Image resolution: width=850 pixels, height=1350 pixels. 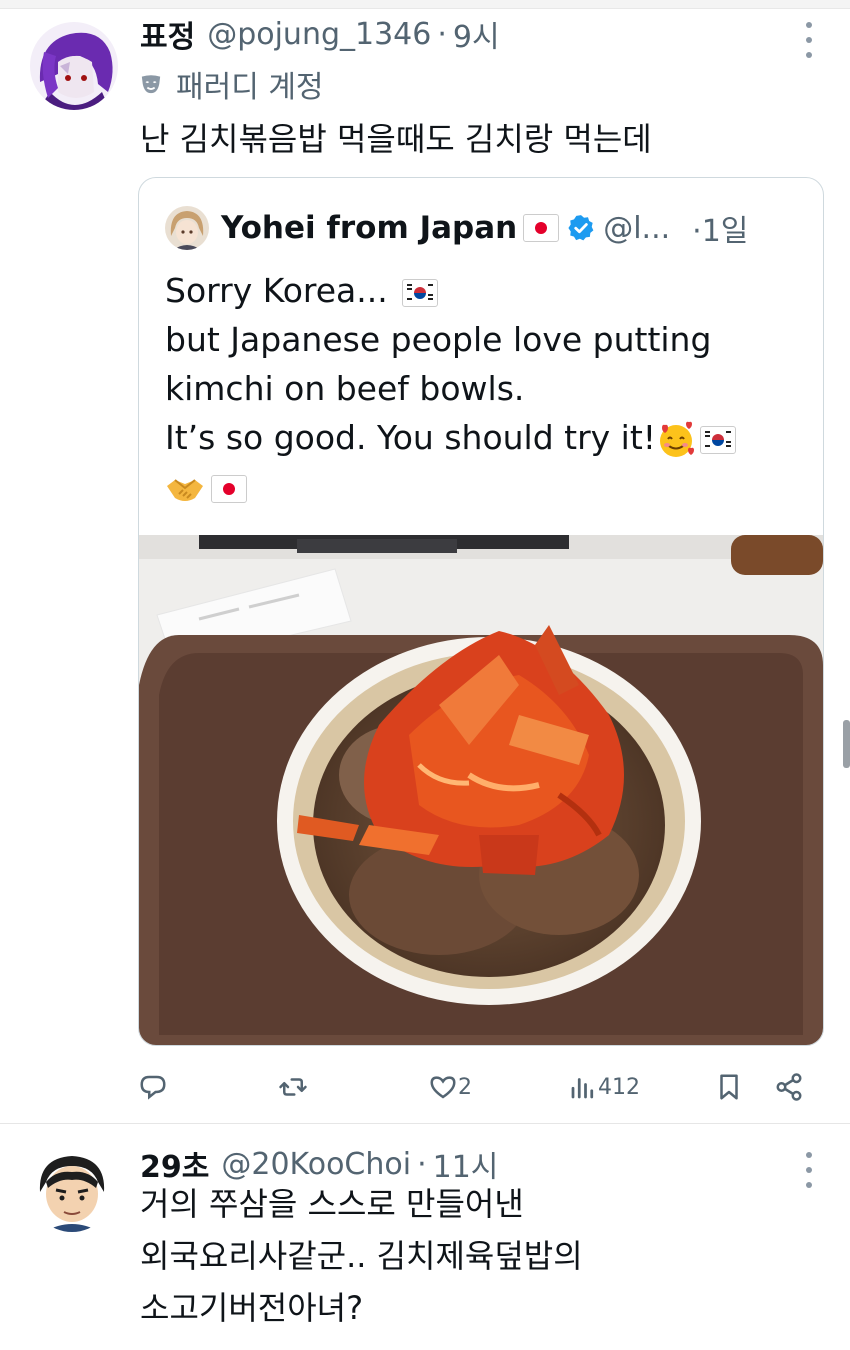 What do you see at coordinates (411, 437) in the screenshot?
I see `quoted-line-text: It’s so good. You should try it!` at bounding box center [411, 437].